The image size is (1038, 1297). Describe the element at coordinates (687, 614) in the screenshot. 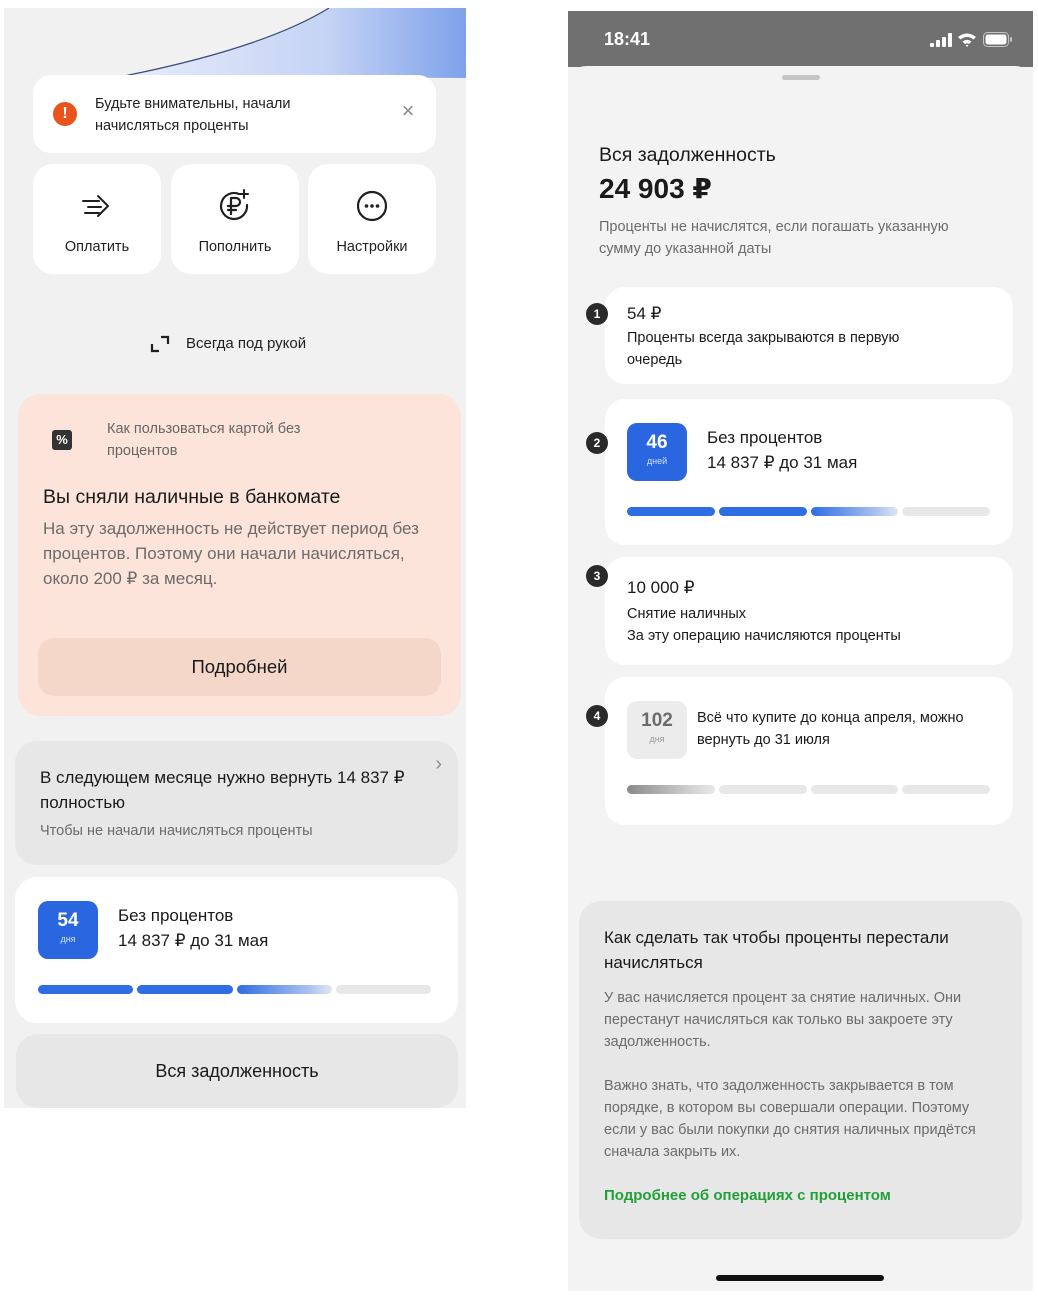

I see `step-line-1: Снятие наличных` at that location.